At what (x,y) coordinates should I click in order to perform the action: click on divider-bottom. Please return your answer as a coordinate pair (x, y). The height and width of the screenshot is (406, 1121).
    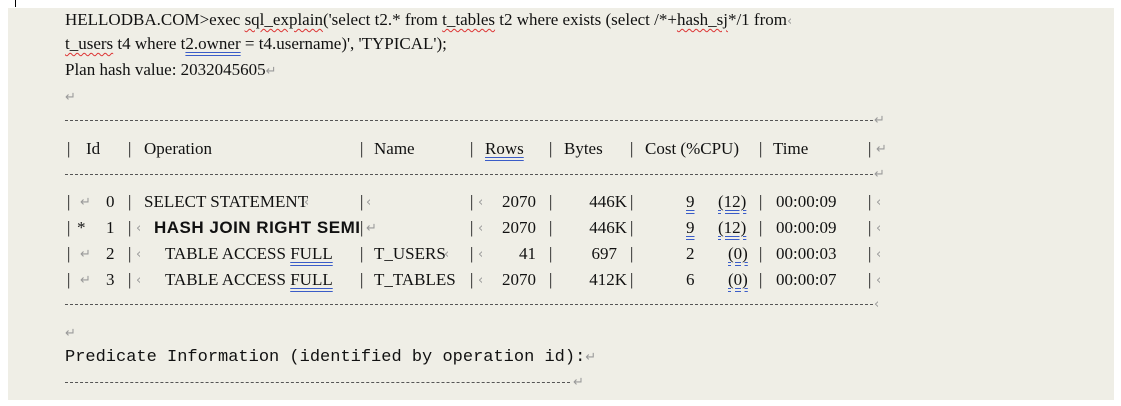
    Looking at the image, I should click on (469, 305).